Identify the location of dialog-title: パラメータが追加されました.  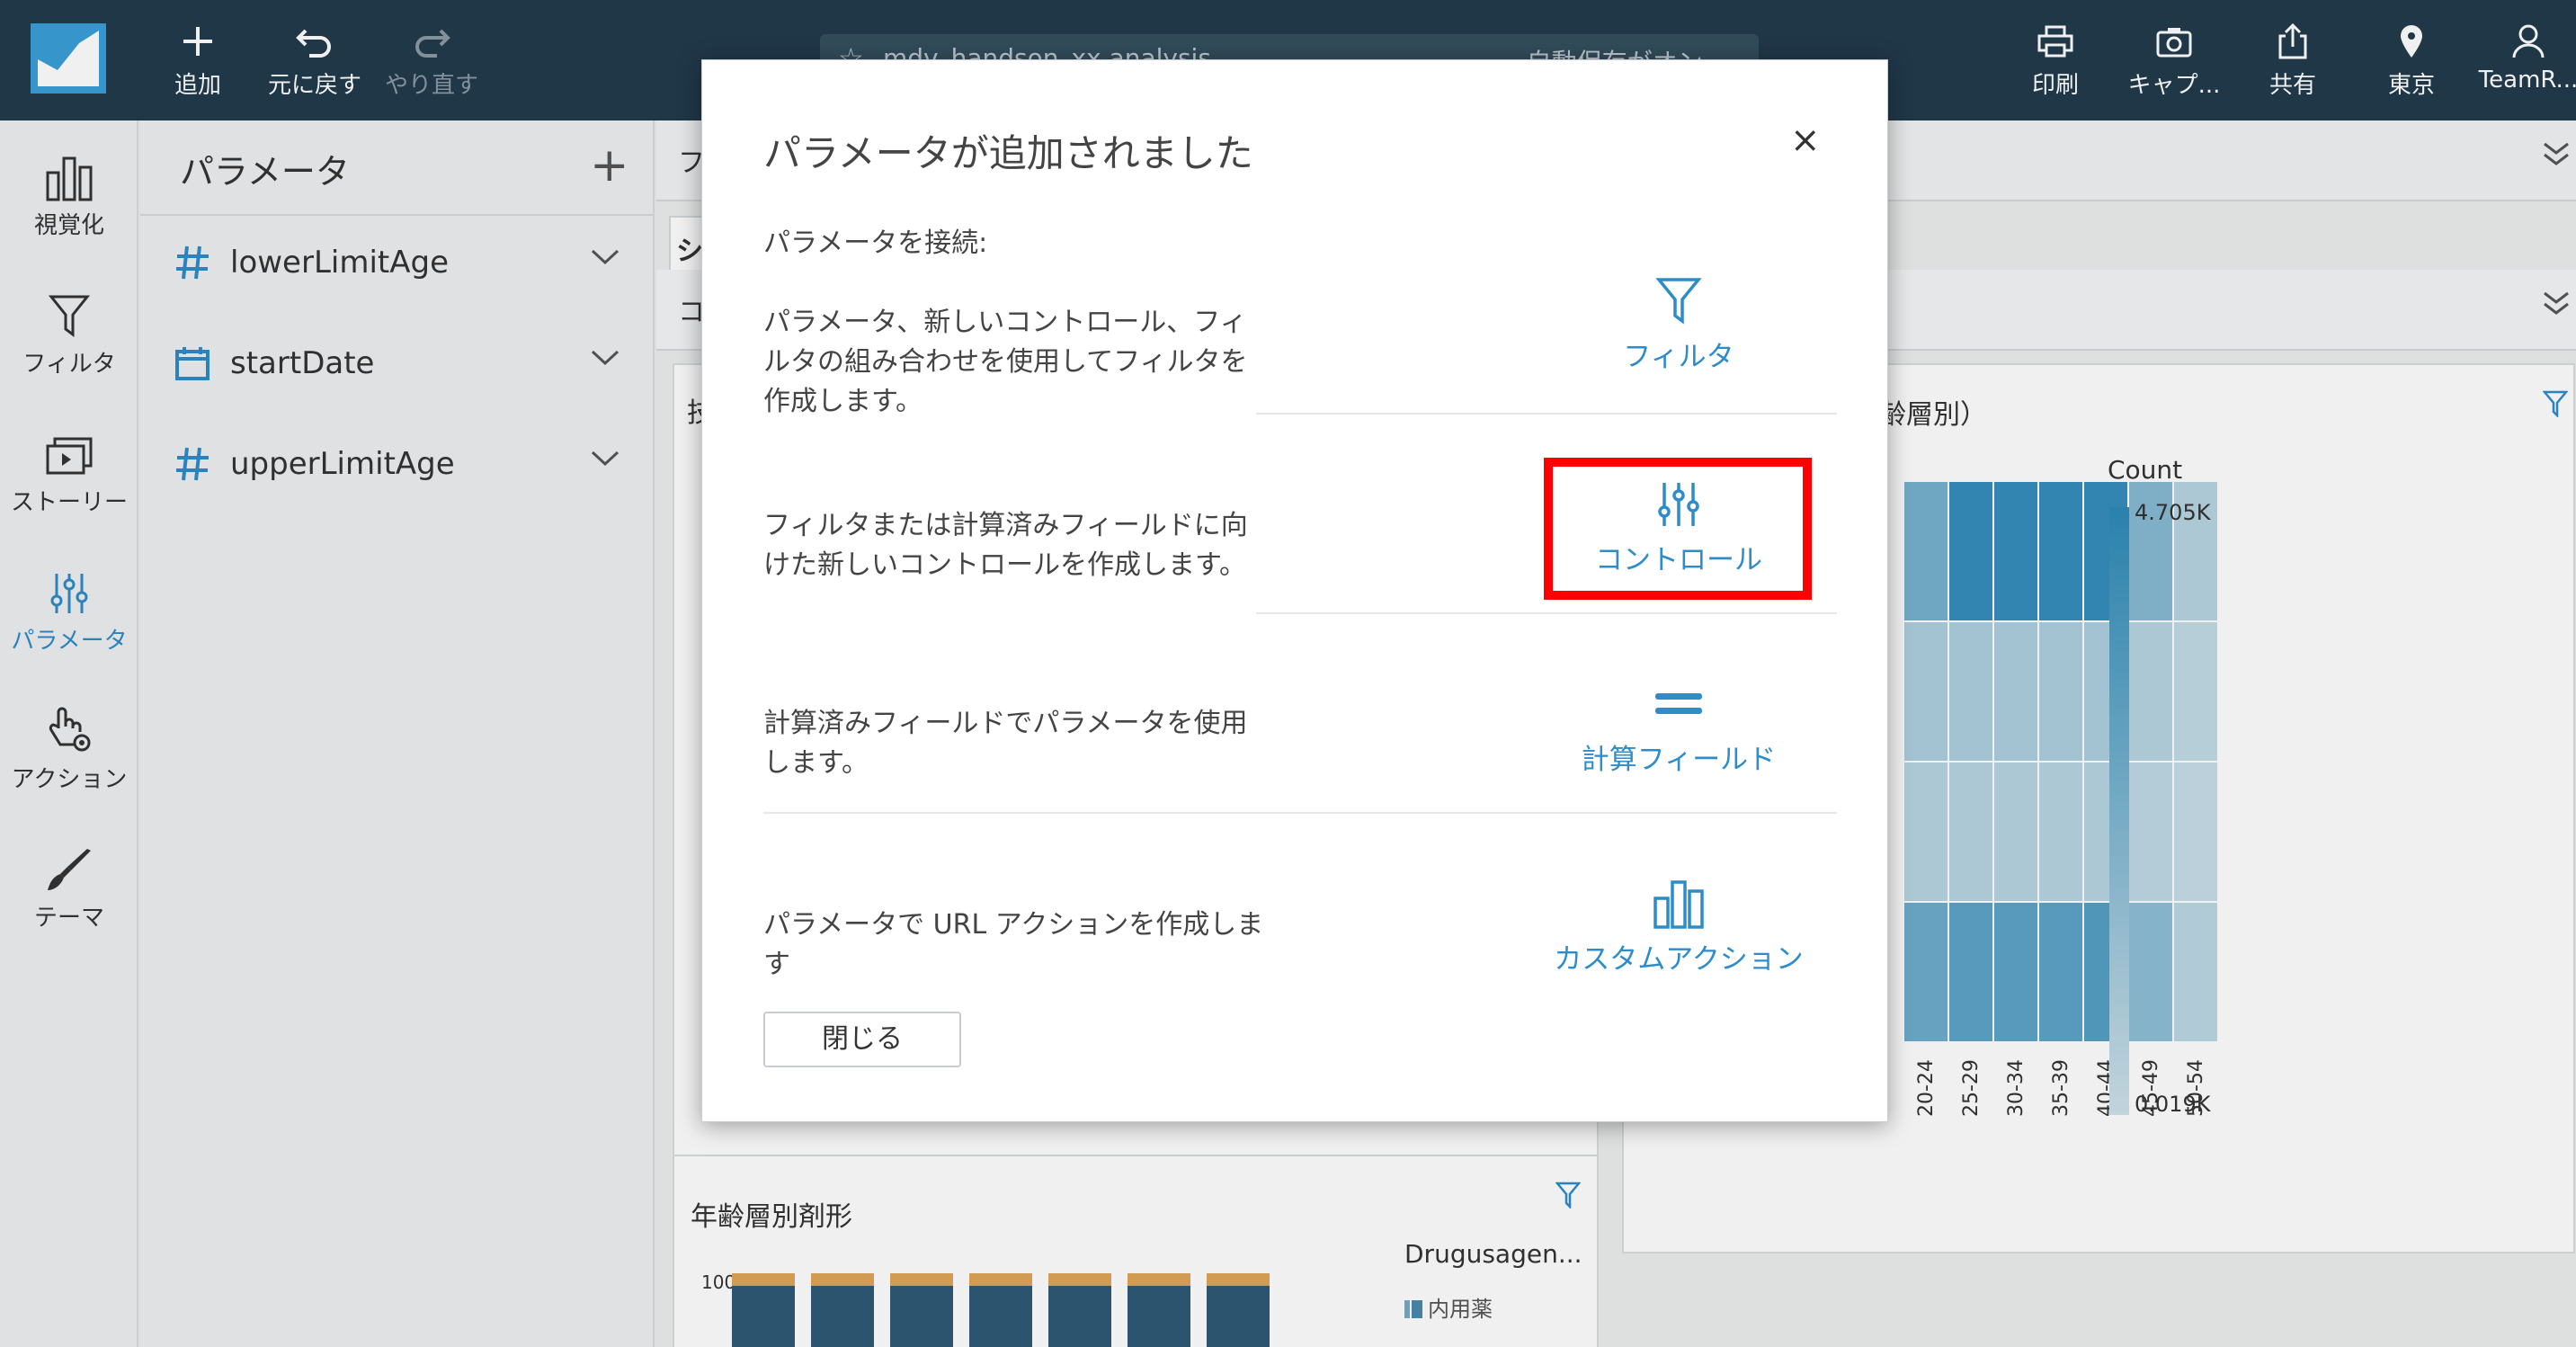
(1008, 153).